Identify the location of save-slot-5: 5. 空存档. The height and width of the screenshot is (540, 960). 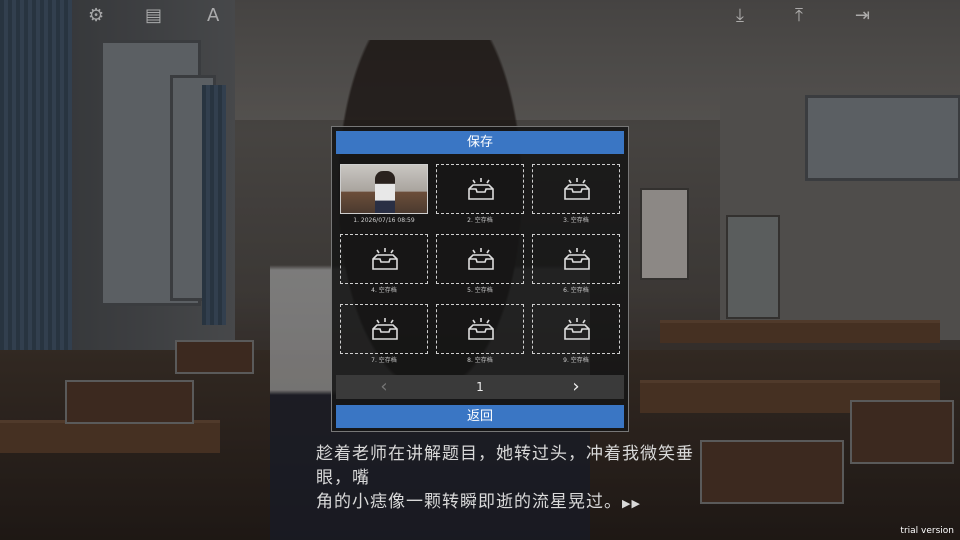
(480, 266).